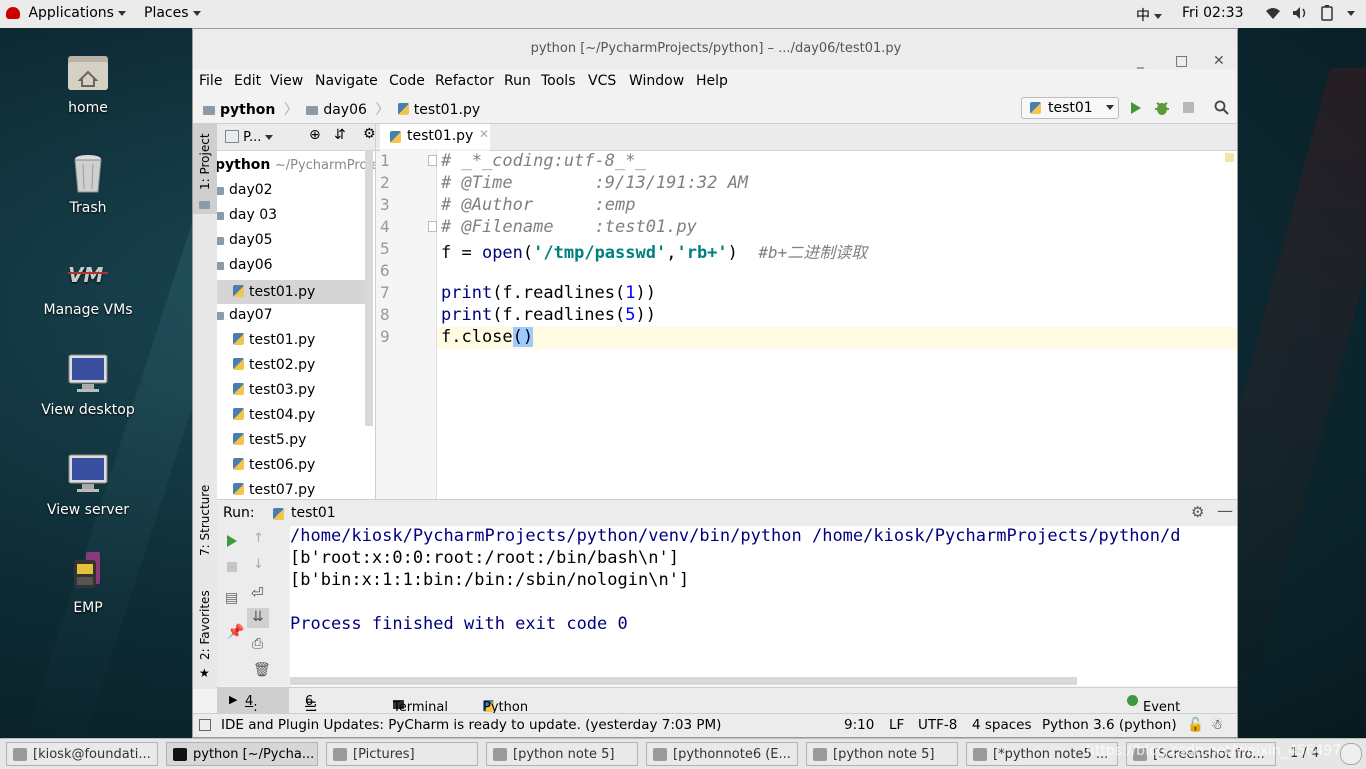  Describe the element at coordinates (274, 390) in the screenshot. I see `tree-file-test03: test03.py` at that location.